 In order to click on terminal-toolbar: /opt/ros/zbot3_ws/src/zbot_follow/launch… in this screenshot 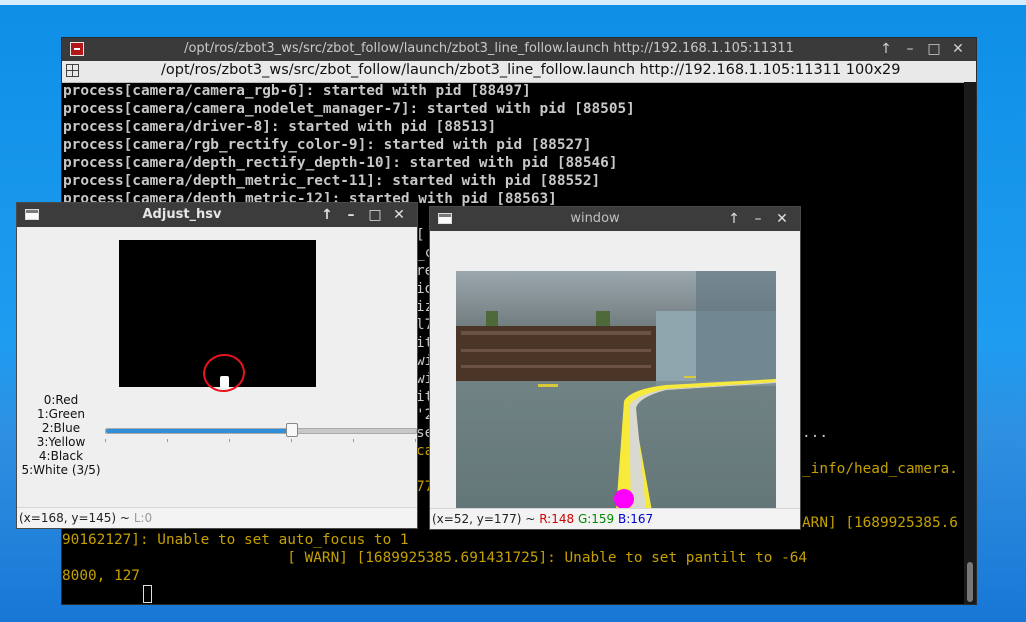, I will do `click(519, 72)`.